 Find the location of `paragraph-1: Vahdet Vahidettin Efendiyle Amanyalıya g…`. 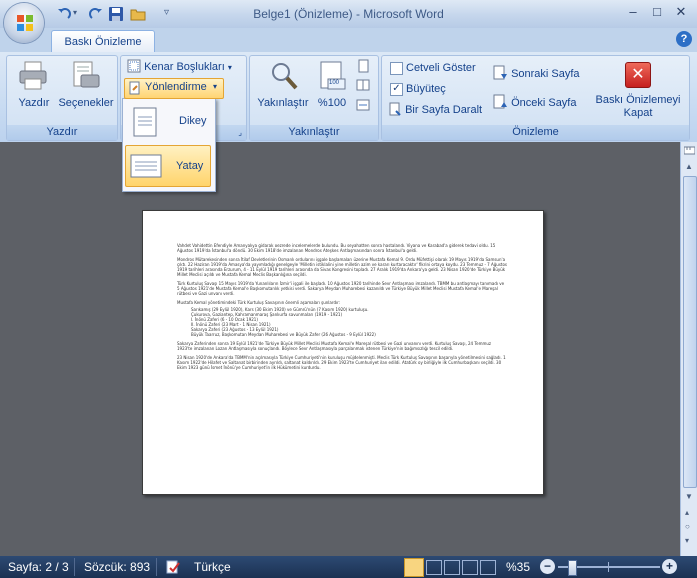

paragraph-1: Vahdet Vahidettin Efendiyle Amanyalıya g… is located at coordinates (336, 248).